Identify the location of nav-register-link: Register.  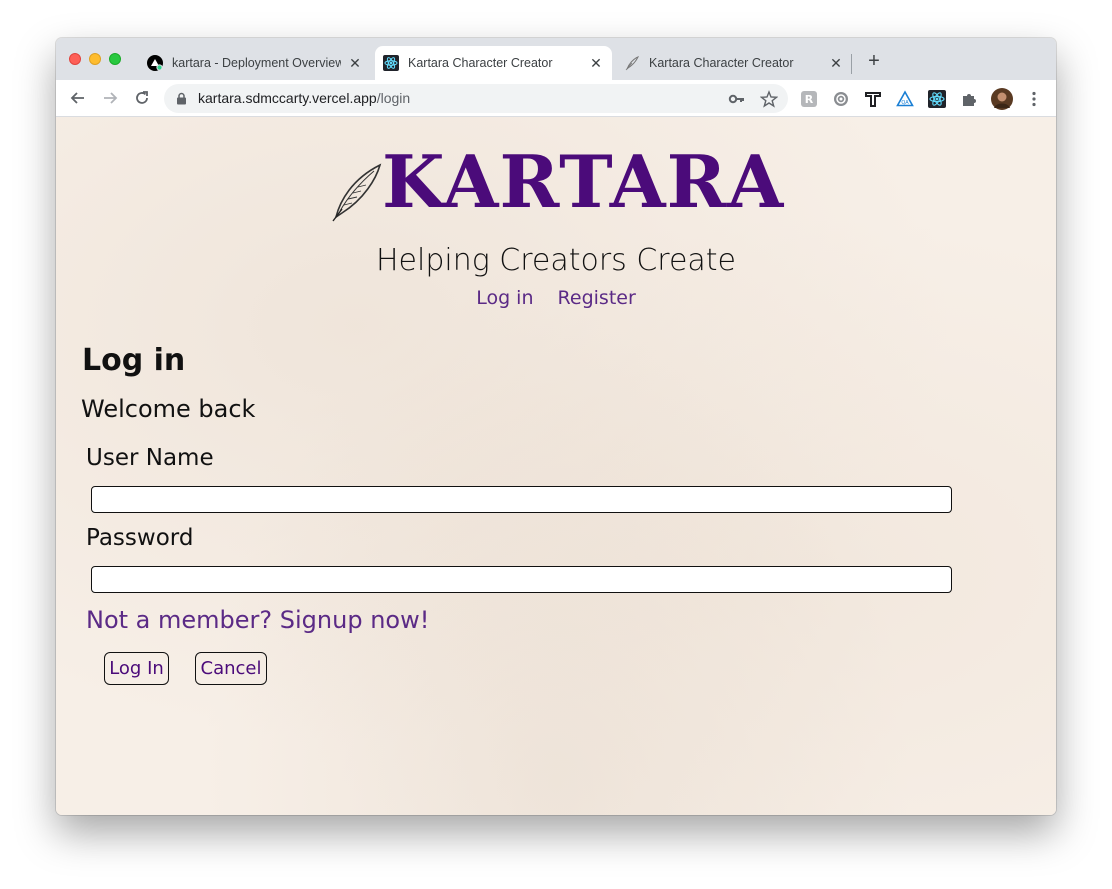
(597, 298).